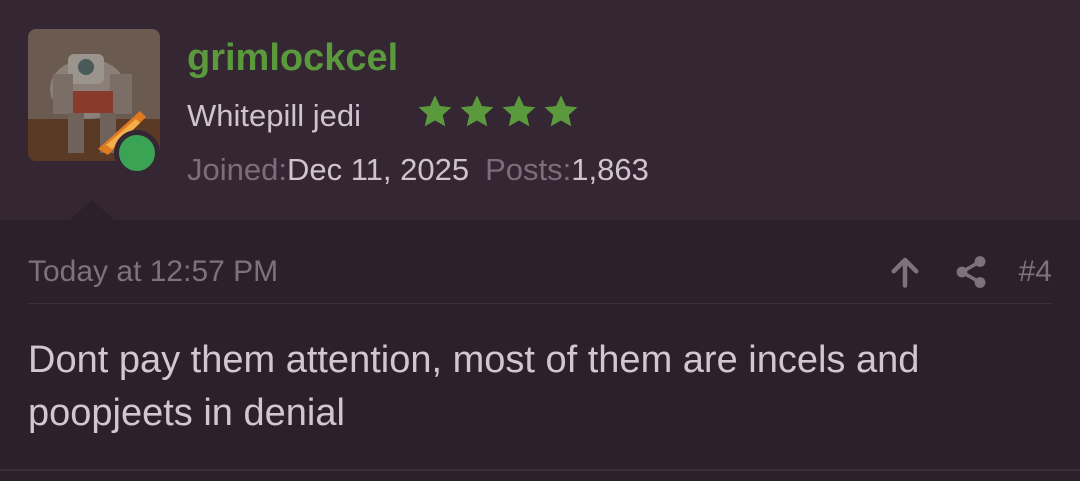 This screenshot has height=481, width=1080. I want to click on avatar-container, so click(94, 102).